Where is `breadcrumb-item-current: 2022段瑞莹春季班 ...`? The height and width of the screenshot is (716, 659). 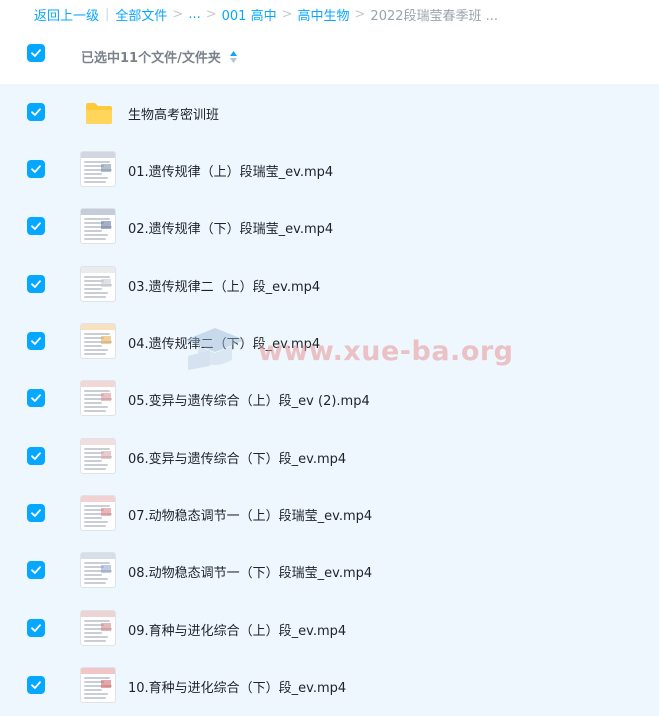
breadcrumb-item-current: 2022段瑞莹春季班 ... is located at coordinates (434, 16).